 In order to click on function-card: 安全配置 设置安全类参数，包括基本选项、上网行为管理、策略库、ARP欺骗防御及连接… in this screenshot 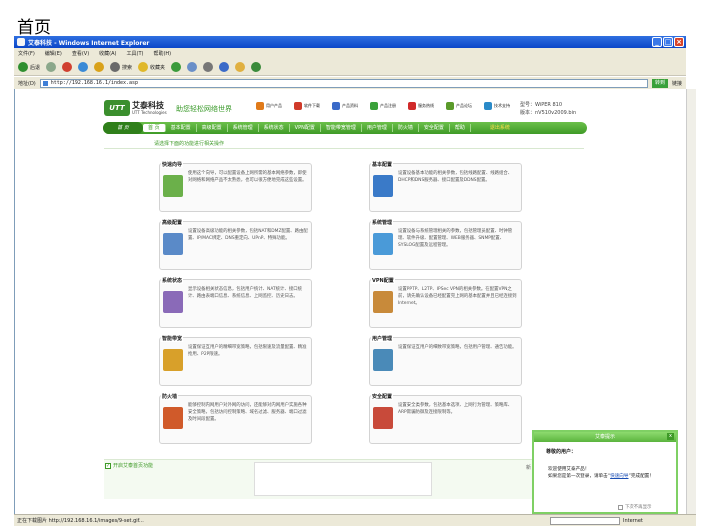, I will do `click(445, 418)`.